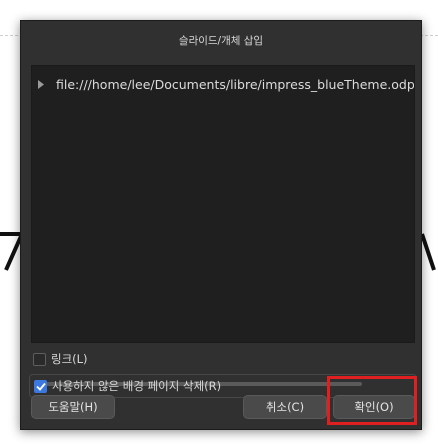 The width and height of the screenshot is (438, 444). I want to click on delete-unused-backgrounds-checkbox, so click(40, 386).